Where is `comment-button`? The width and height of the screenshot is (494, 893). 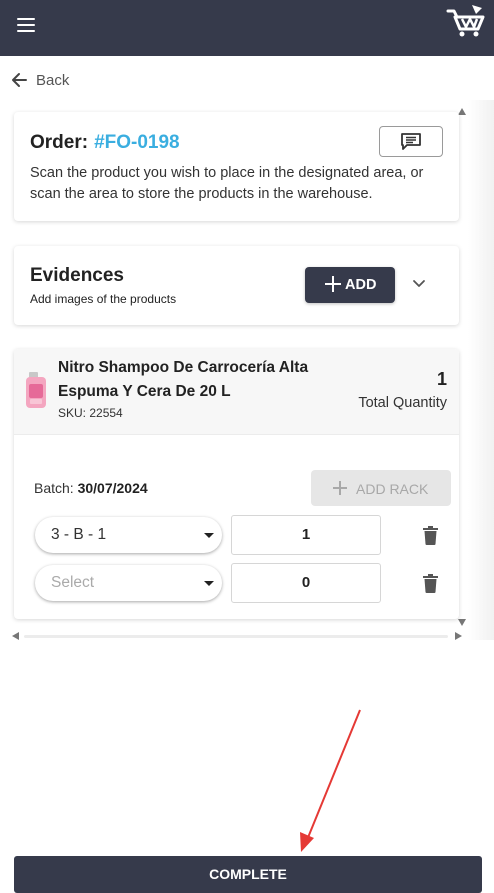 comment-button is located at coordinates (411, 141).